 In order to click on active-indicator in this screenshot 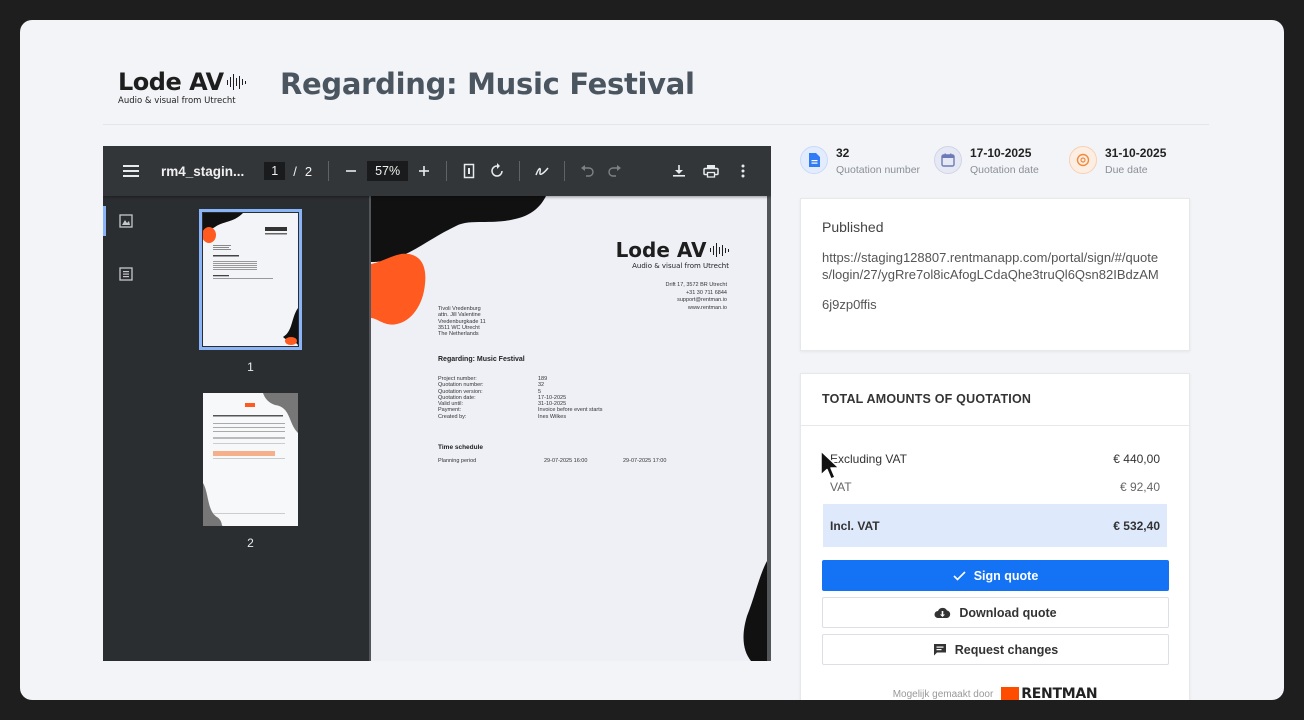, I will do `click(104, 221)`.